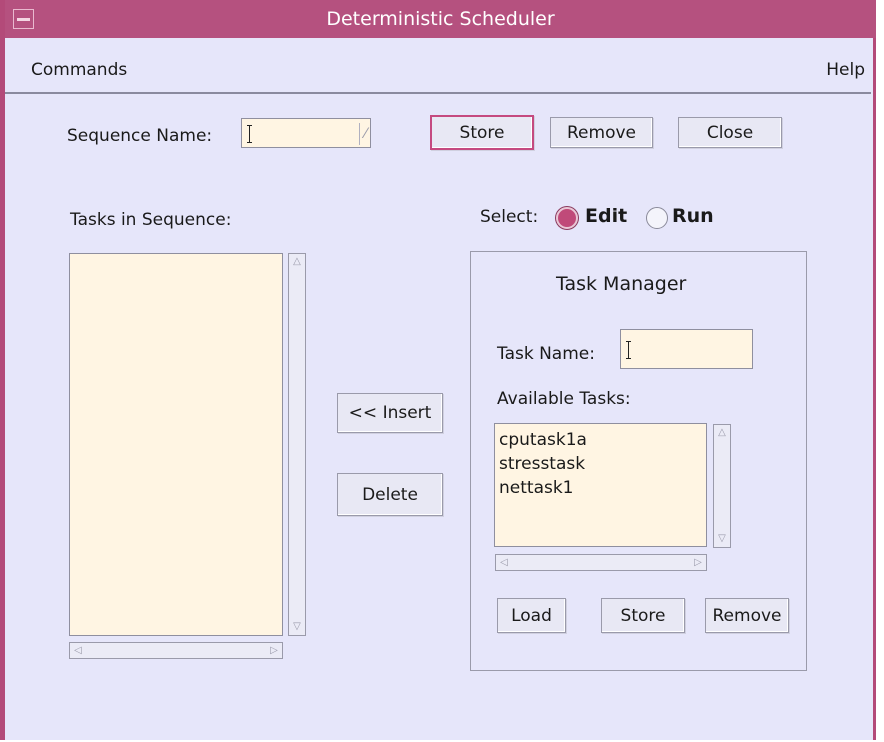 Image resolution: width=884 pixels, height=742 pixels. Describe the element at coordinates (600, 488) in the screenshot. I see `list-item: nettask1` at that location.